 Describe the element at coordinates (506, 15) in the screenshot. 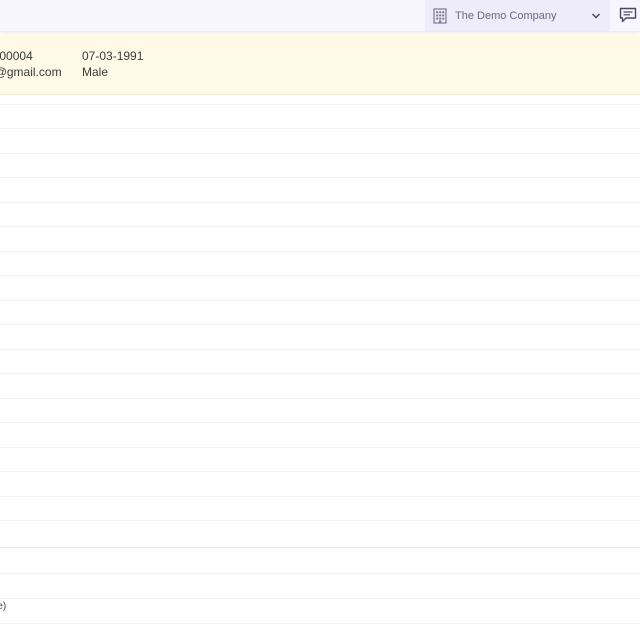

I see `company-name: The Demo Company` at that location.